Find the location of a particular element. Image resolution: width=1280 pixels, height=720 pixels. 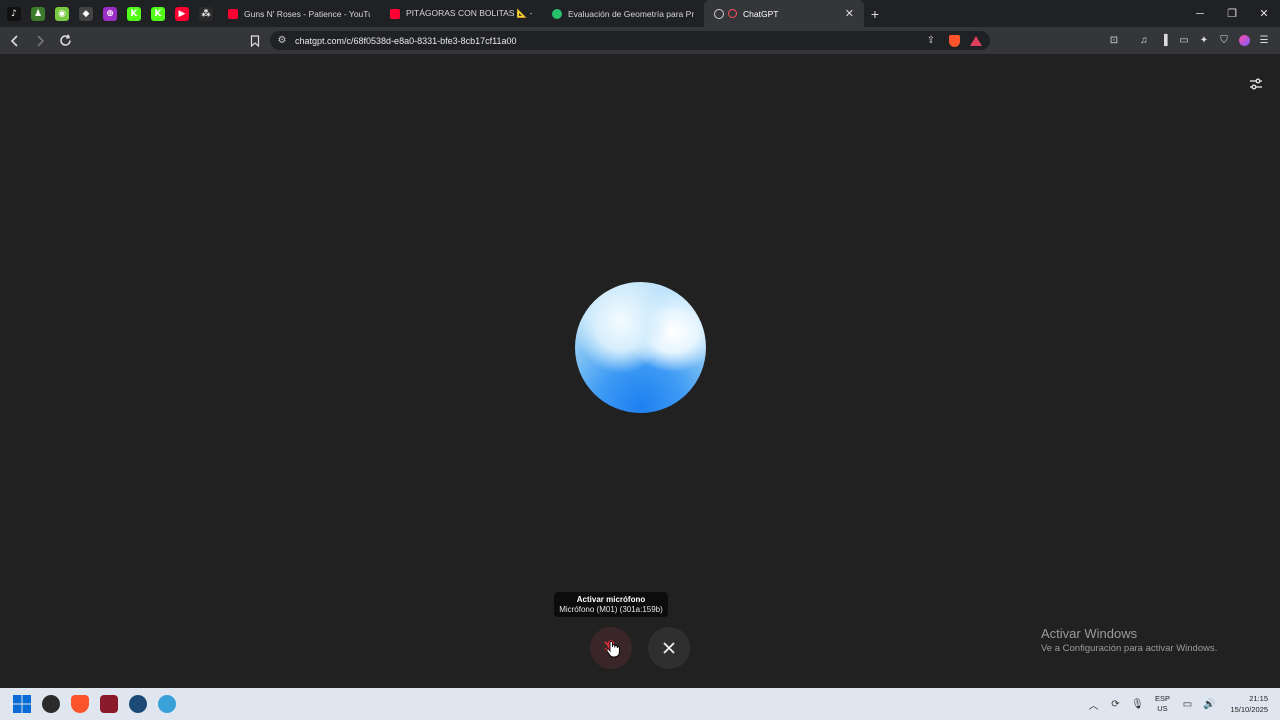

window-controls: ─ ❐ ✕ is located at coordinates (1232, 13).